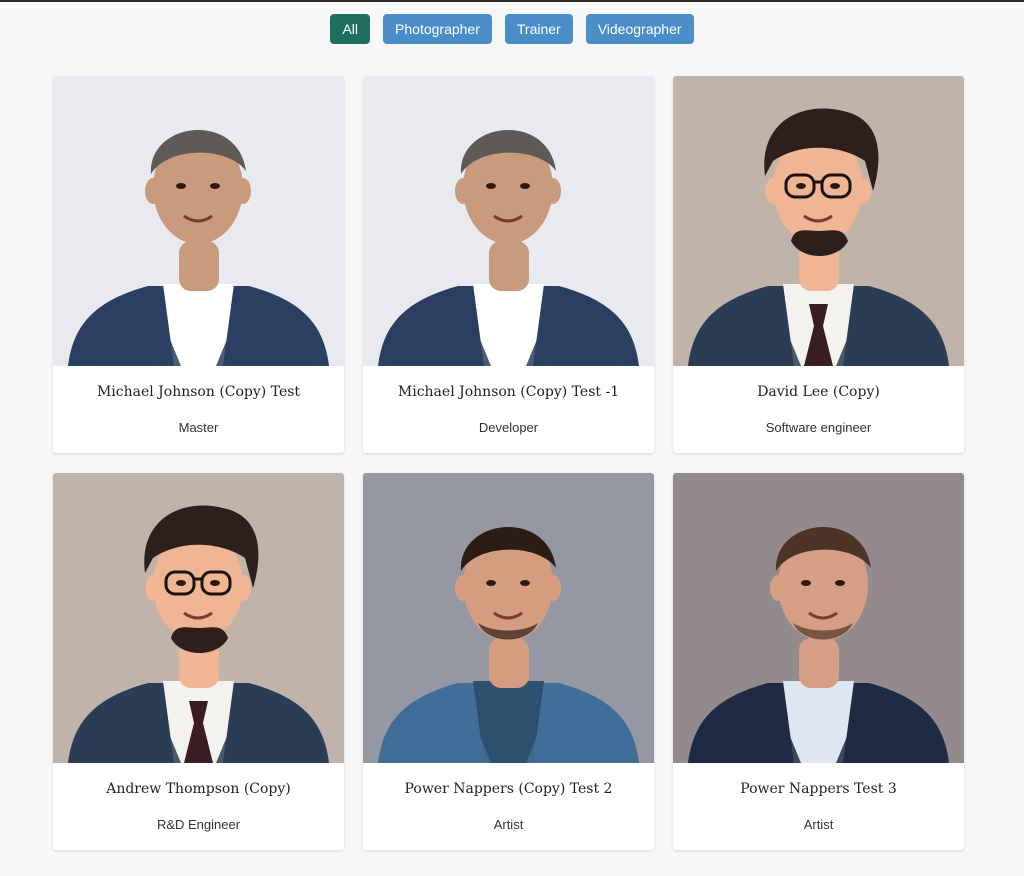 This screenshot has height=876, width=1024. What do you see at coordinates (350, 29) in the screenshot?
I see `filter-all-button: All` at bounding box center [350, 29].